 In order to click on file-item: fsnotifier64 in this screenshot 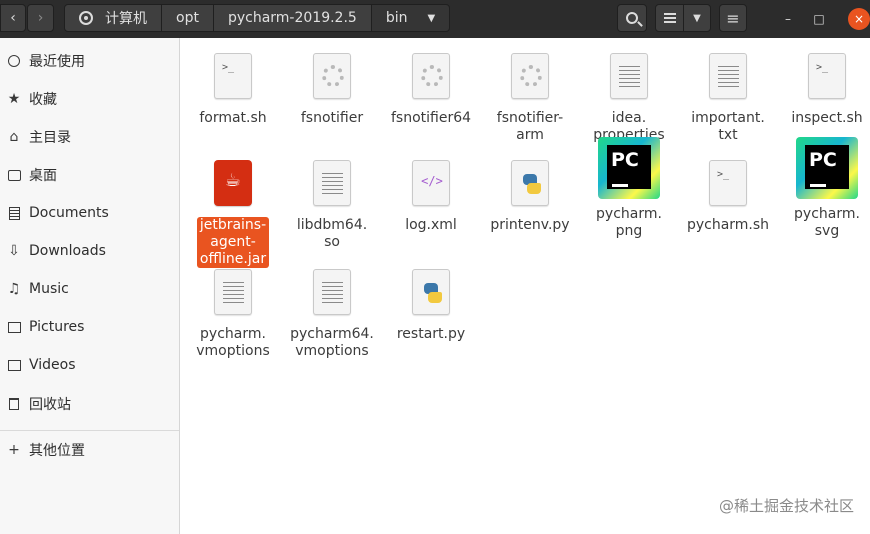, I will do `click(431, 85)`.